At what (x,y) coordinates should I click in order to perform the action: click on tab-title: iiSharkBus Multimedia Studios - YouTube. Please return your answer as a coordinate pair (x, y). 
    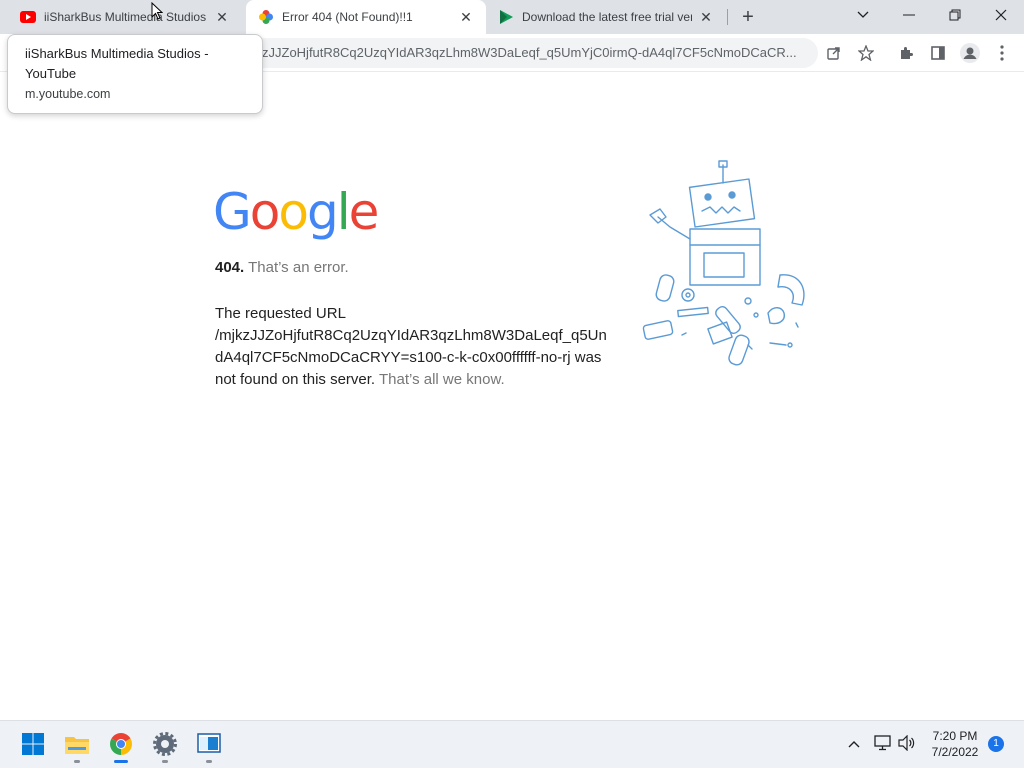
    Looking at the image, I should click on (126, 17).